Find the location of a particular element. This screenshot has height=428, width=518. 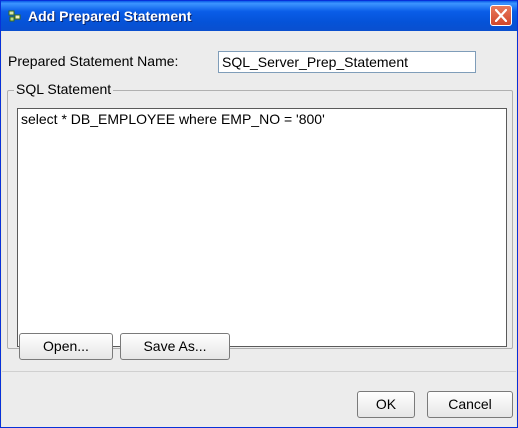

cancel-button: Cancel is located at coordinates (470, 404).